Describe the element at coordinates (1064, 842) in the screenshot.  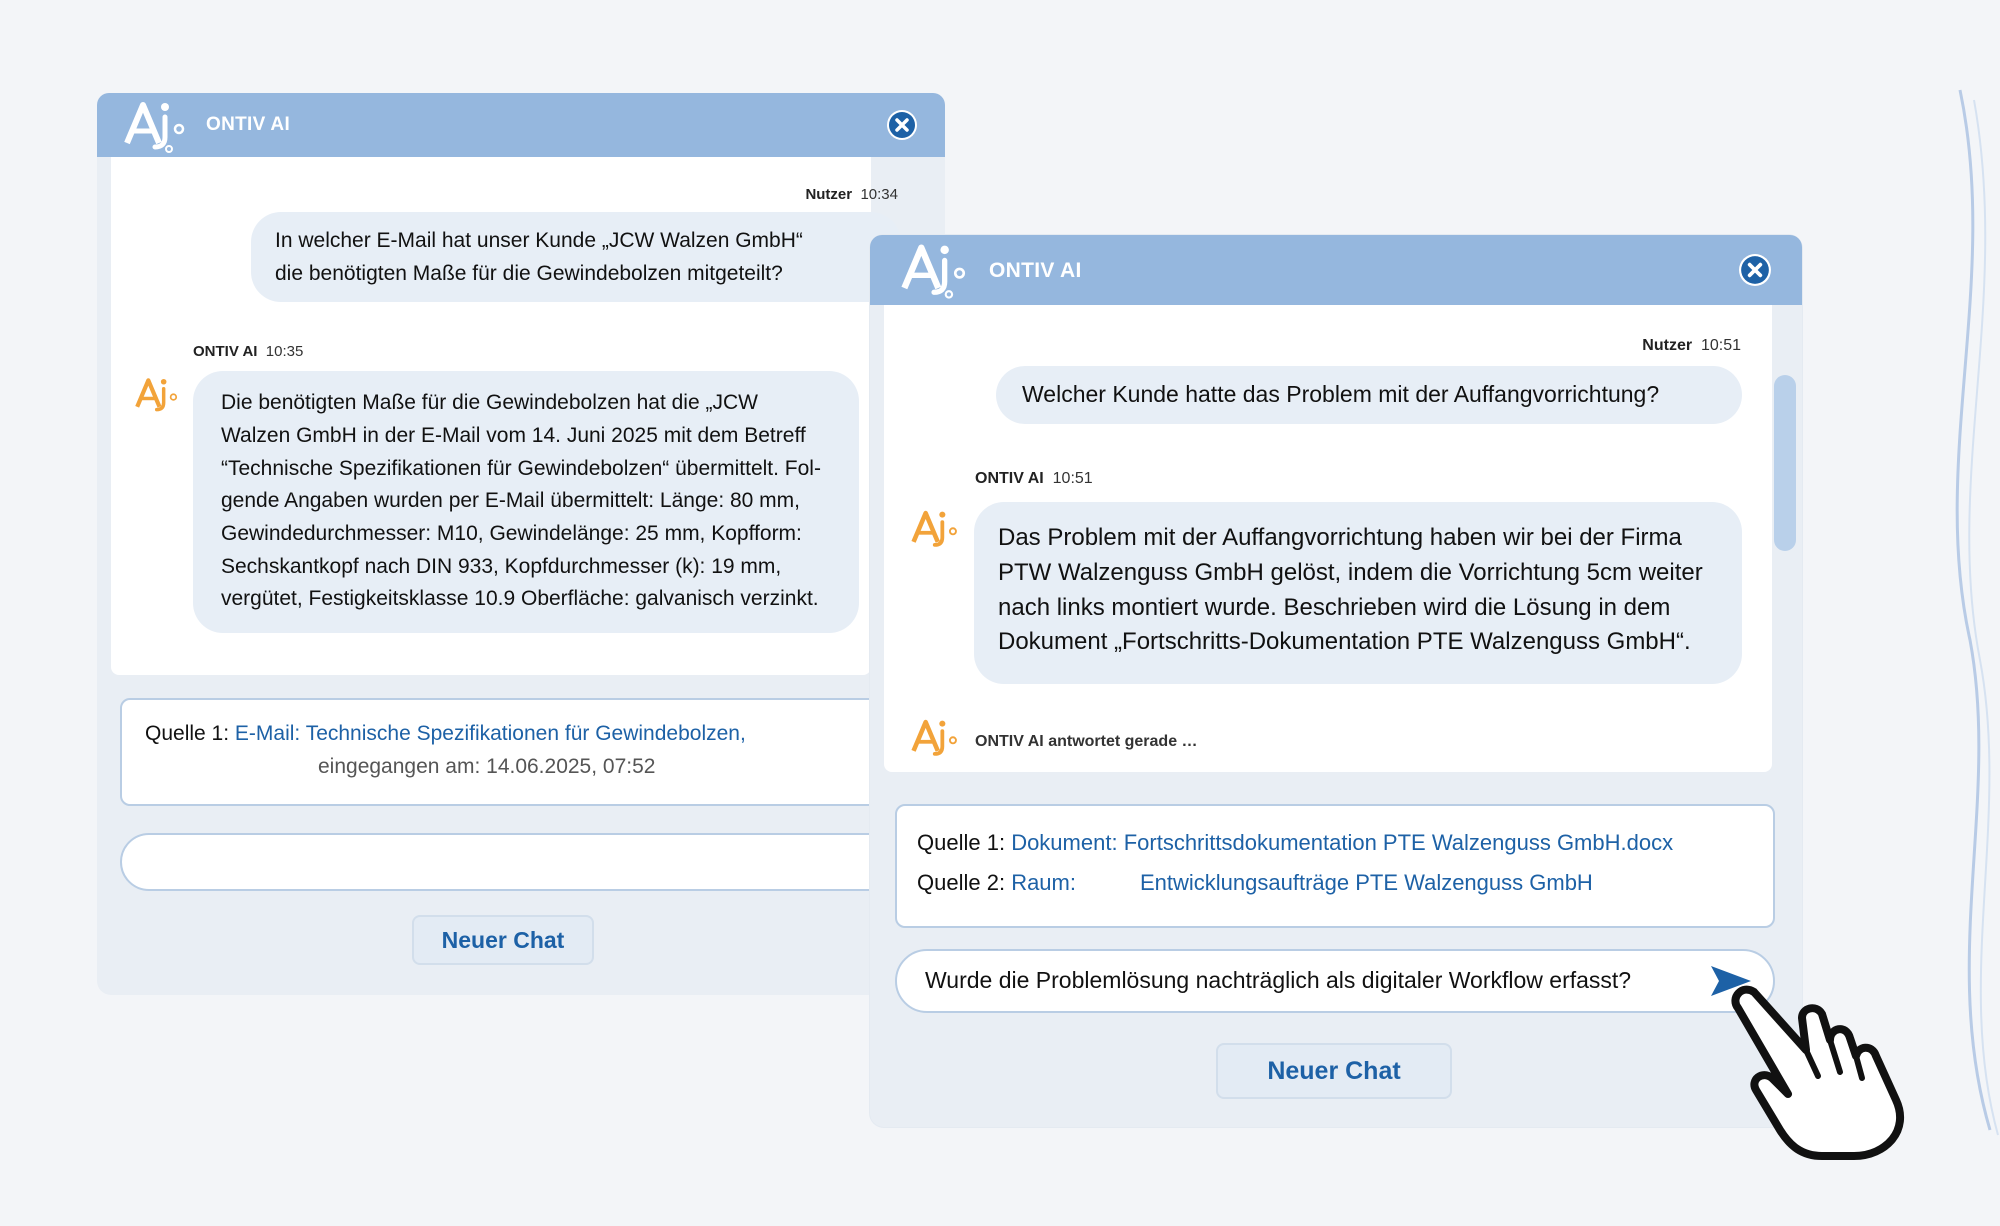
I see `source1-type: Dokument:` at that location.